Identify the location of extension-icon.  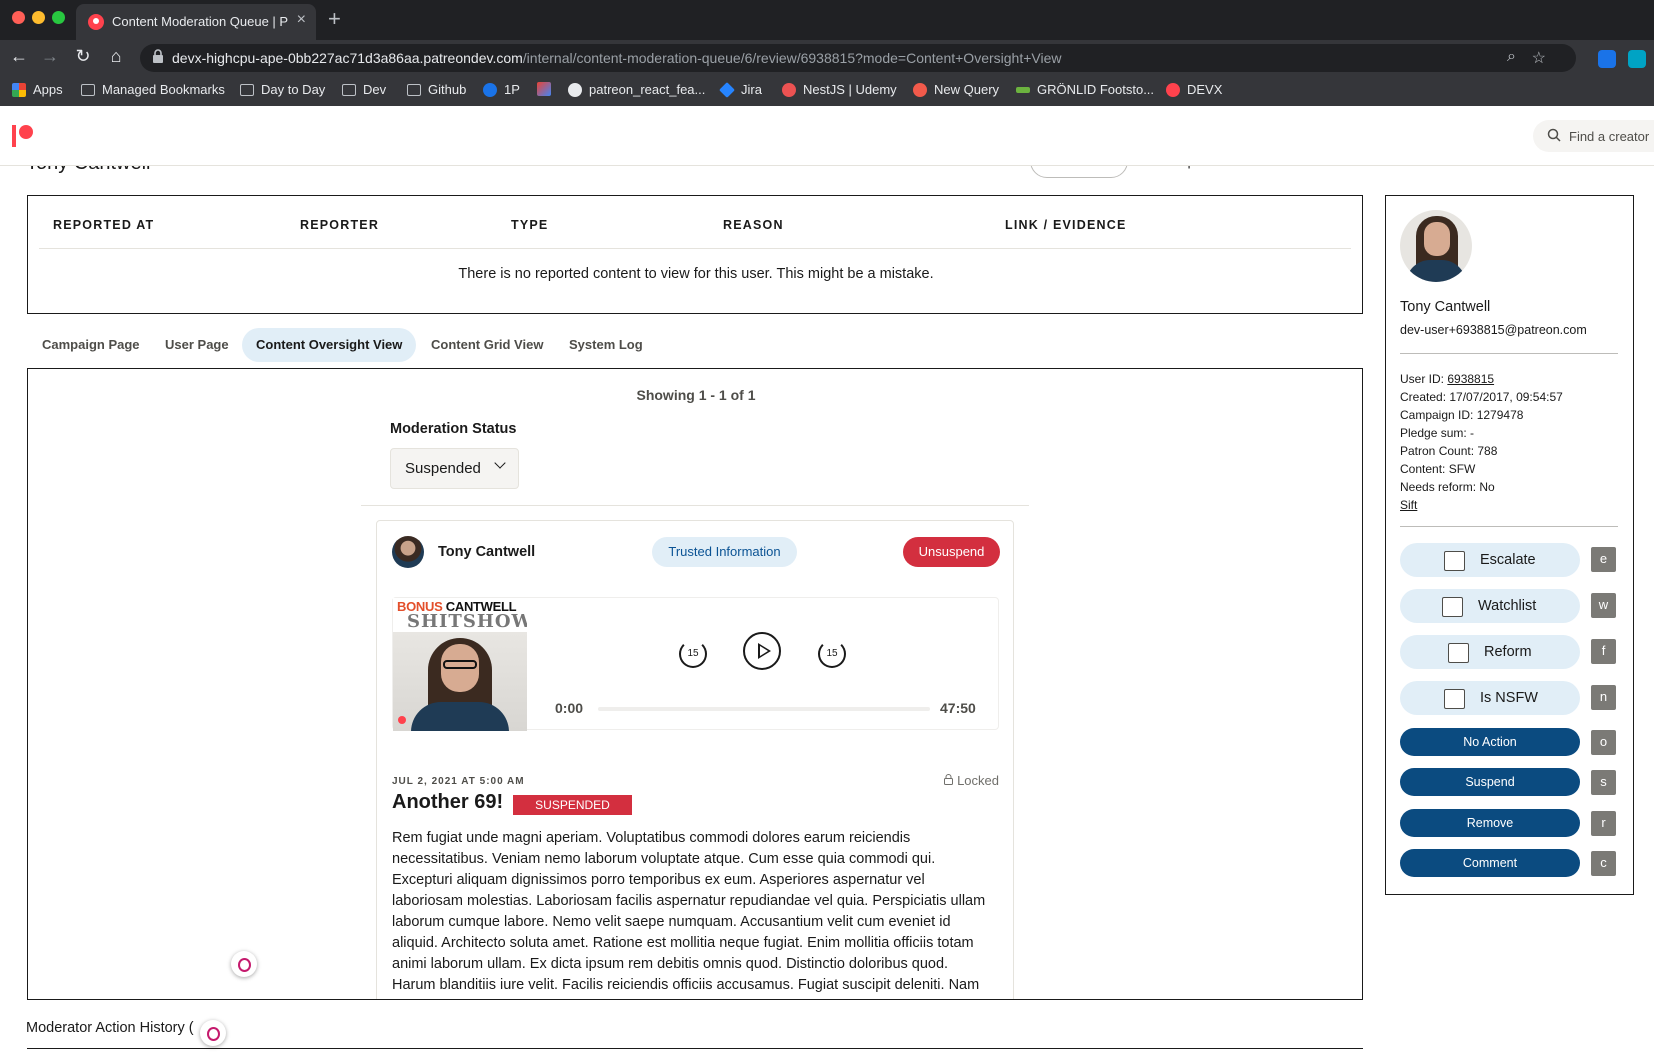
(1607, 59).